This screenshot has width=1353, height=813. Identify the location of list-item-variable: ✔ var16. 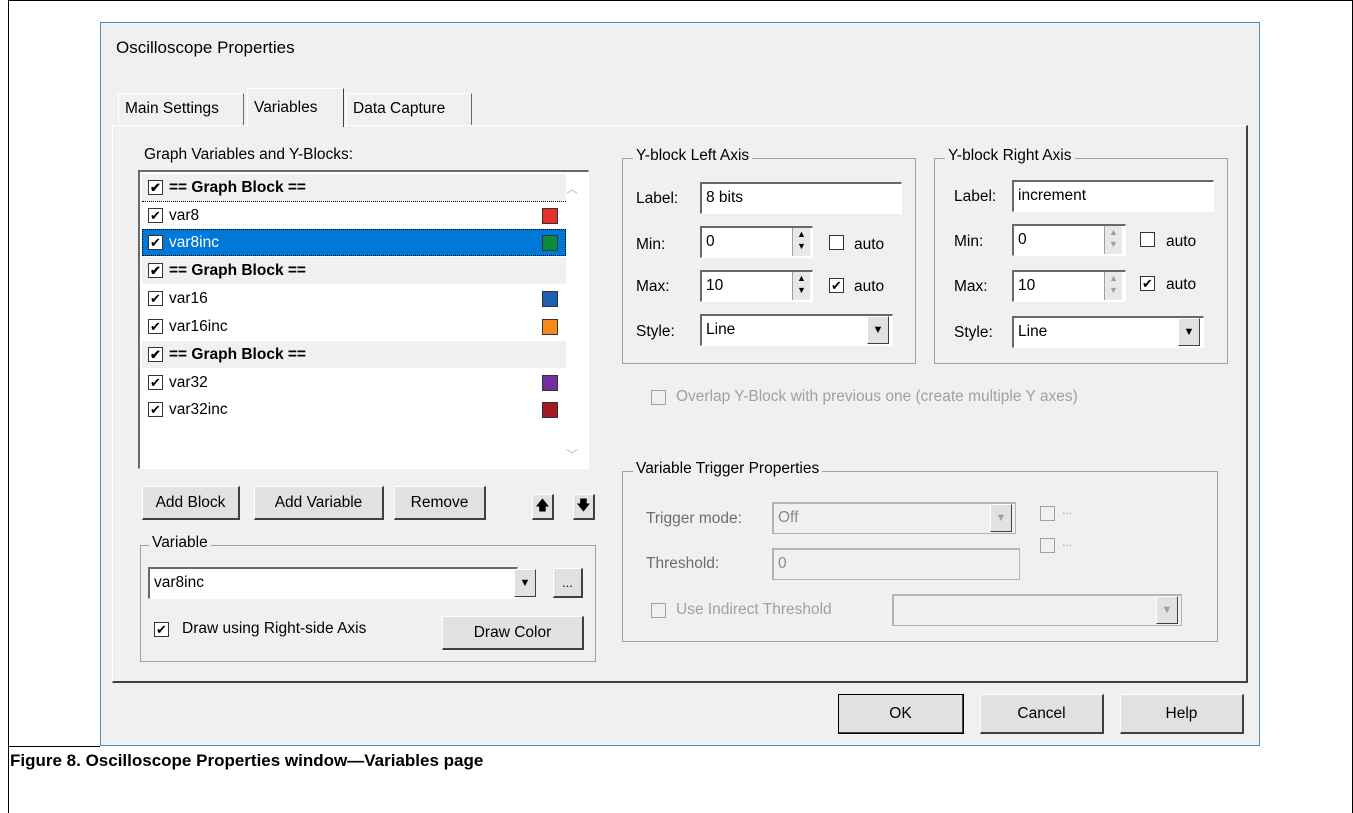
(354, 298).